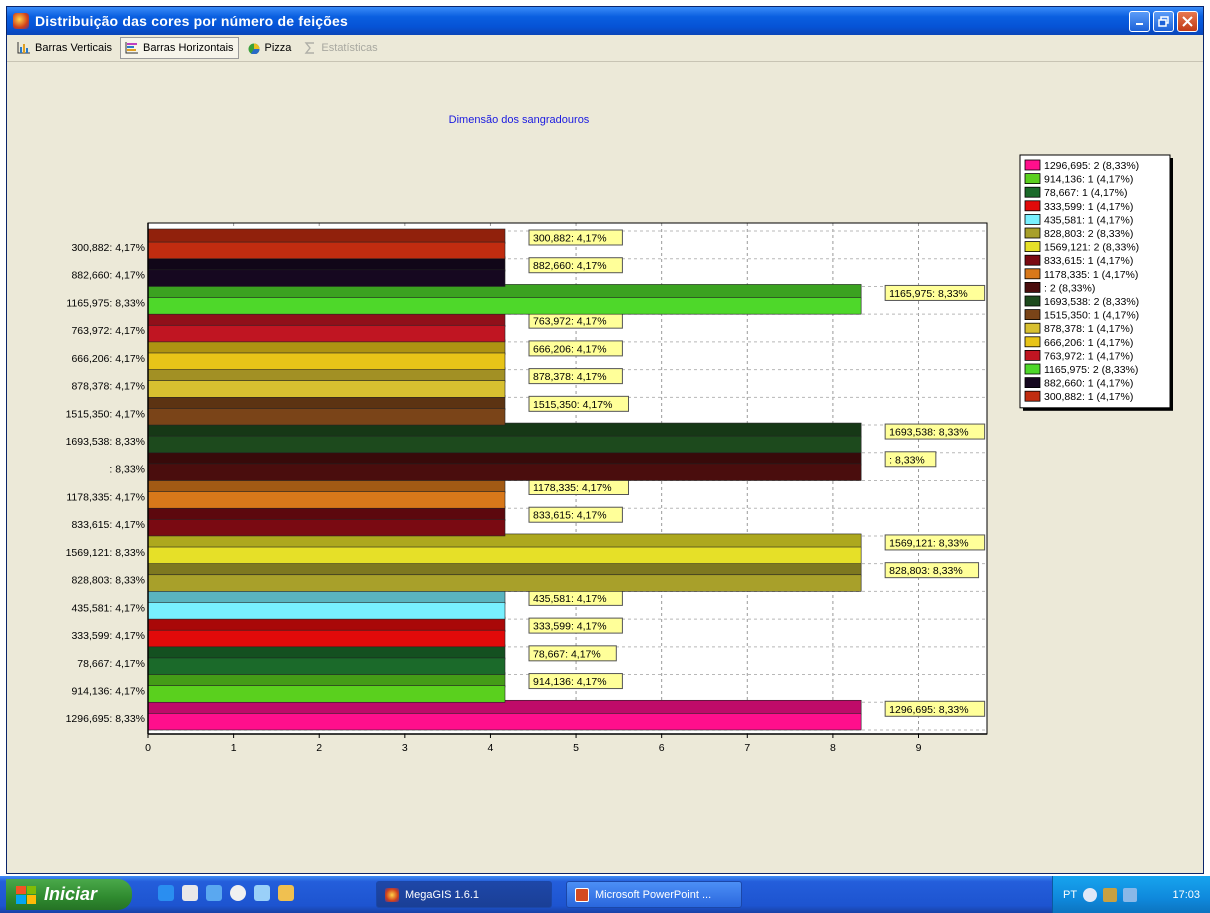  Describe the element at coordinates (1088, 343) in the screenshot. I see `legend-entry: 666,206: 1 (4,17%)` at that location.